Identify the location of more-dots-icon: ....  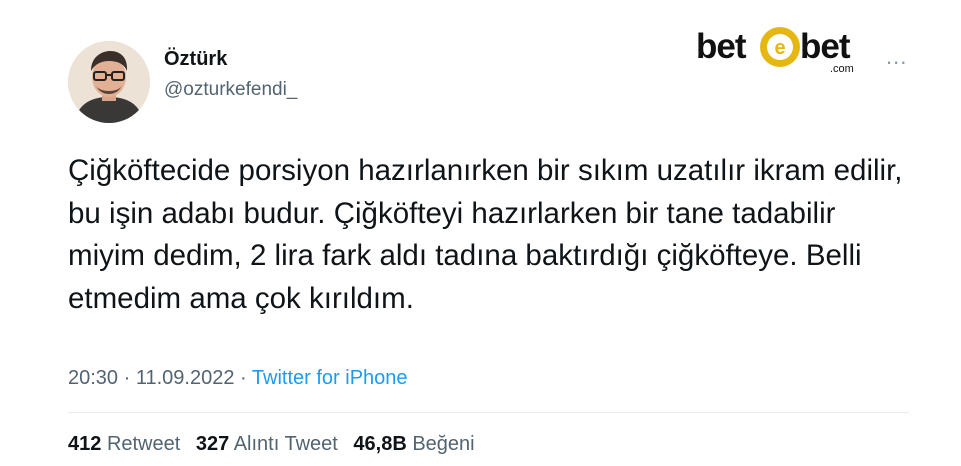
(896, 57).